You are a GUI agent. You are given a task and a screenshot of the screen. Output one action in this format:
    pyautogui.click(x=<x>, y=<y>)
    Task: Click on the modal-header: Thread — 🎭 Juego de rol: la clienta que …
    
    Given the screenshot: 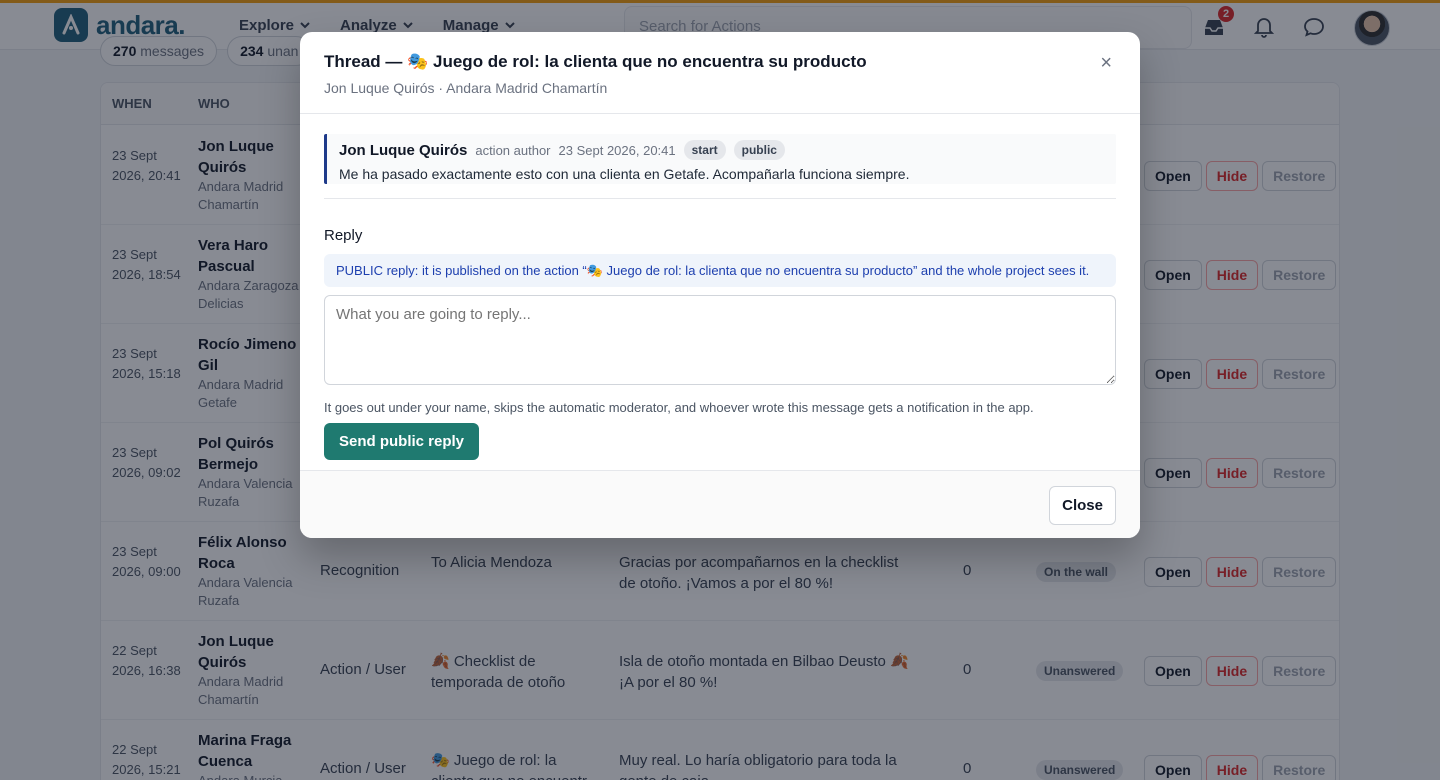 What is the action you would take?
    pyautogui.click(x=720, y=73)
    